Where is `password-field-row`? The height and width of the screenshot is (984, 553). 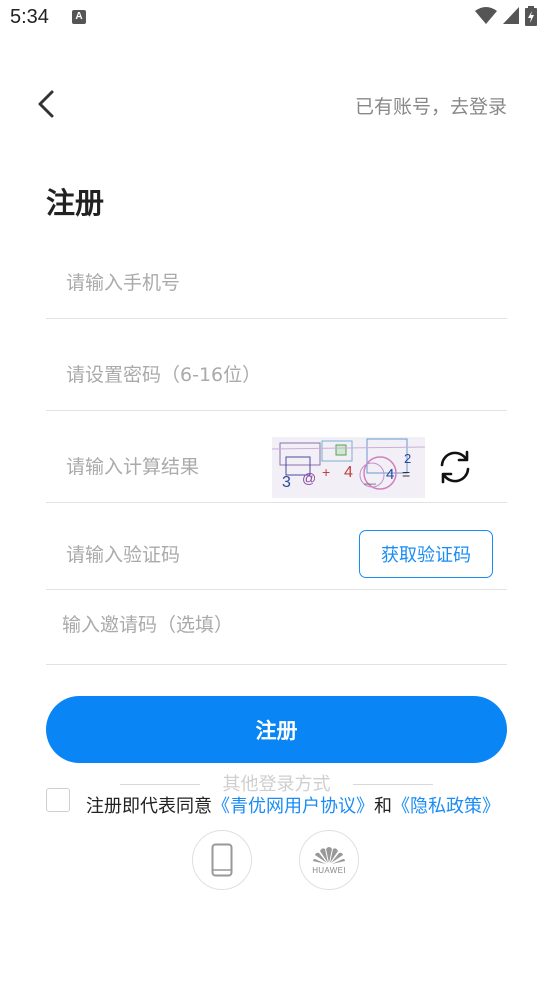
password-field-row is located at coordinates (276, 376).